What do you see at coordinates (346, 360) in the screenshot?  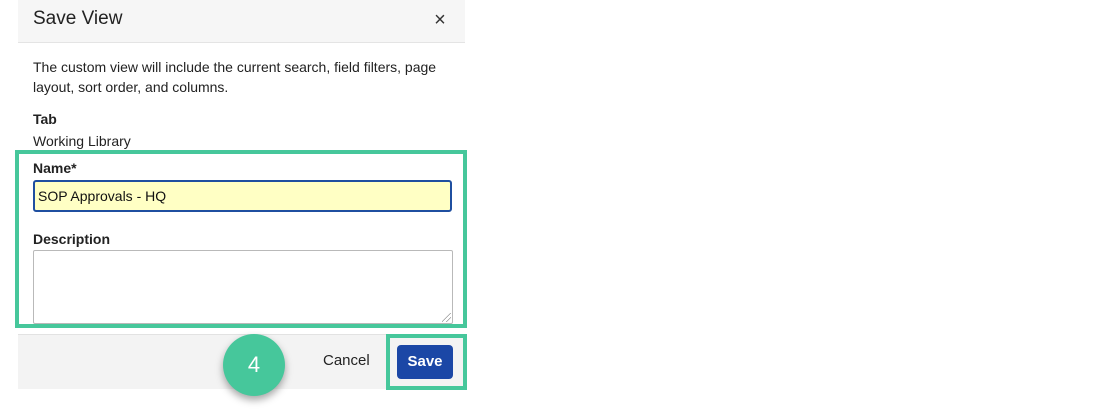 I see `cancel-button: Cancel` at bounding box center [346, 360].